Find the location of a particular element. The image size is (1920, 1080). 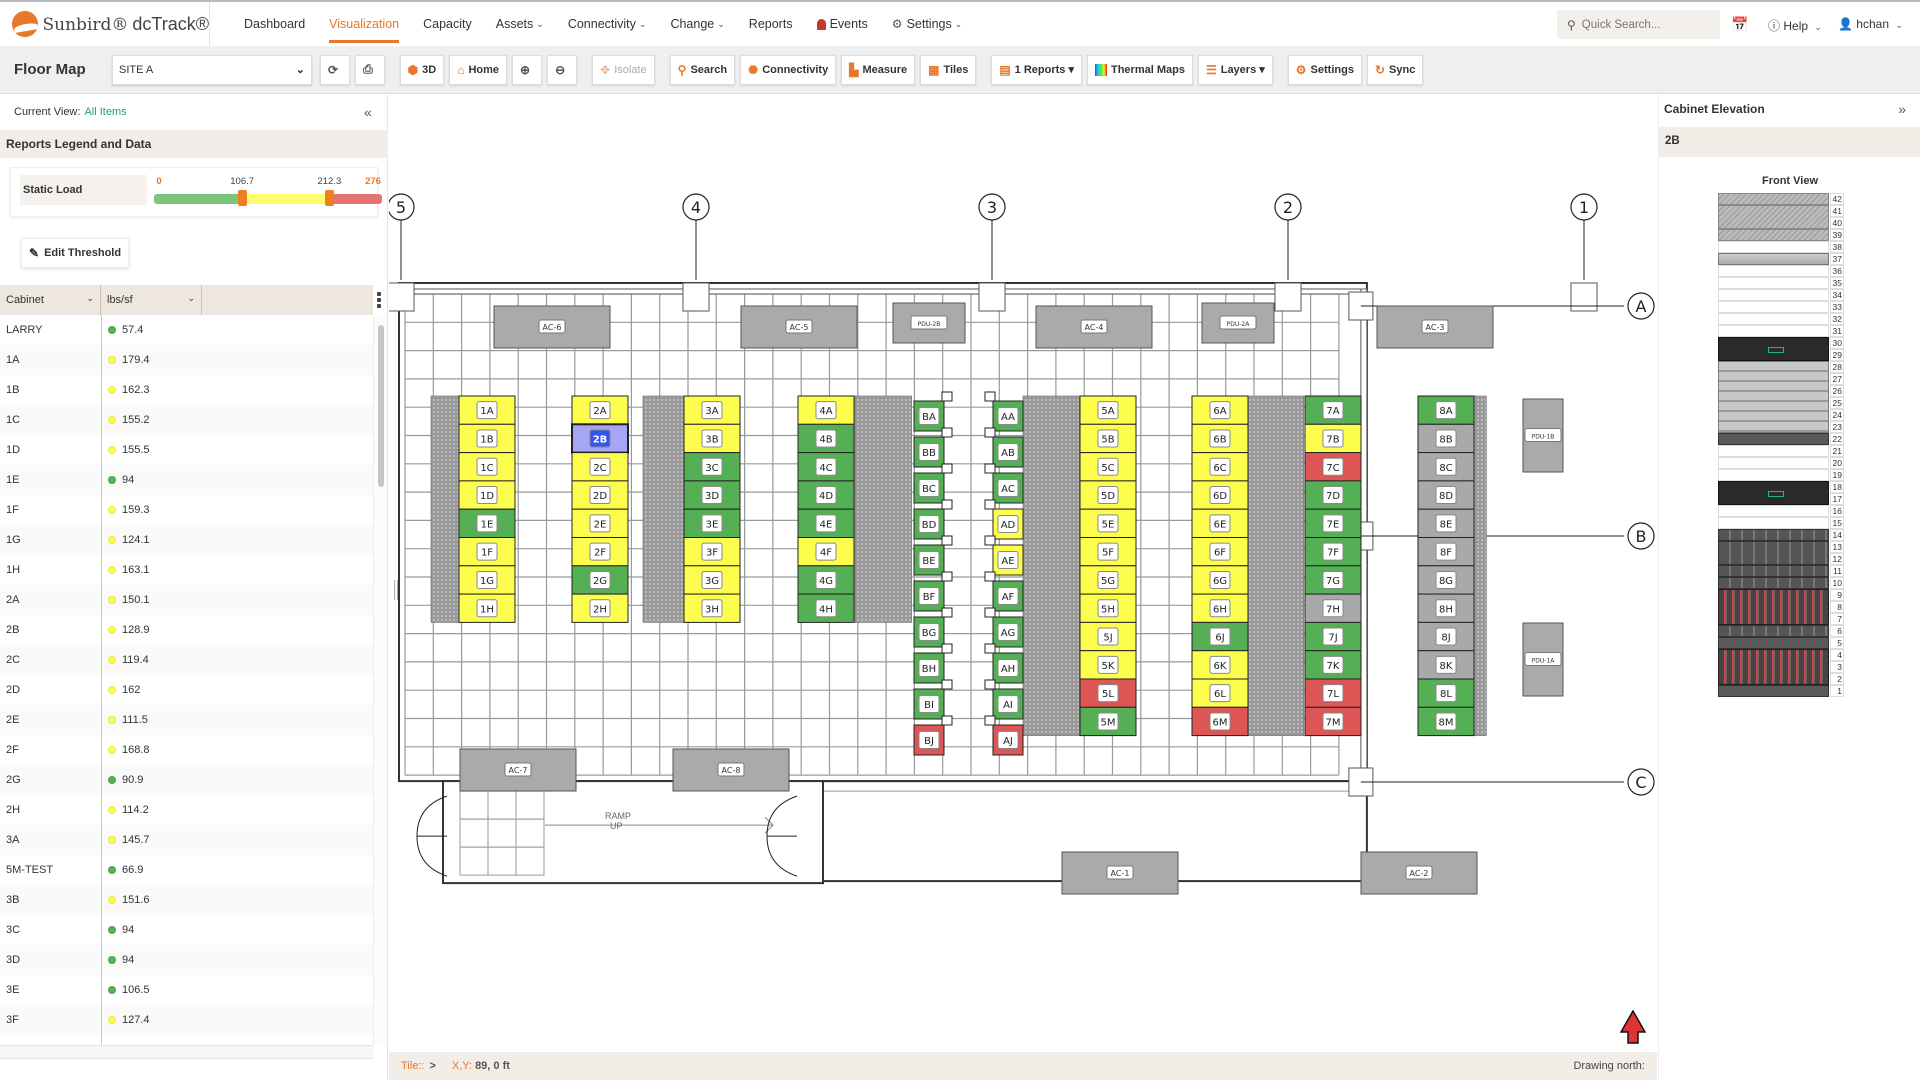

table-row: 1E 94 is located at coordinates (186, 480).